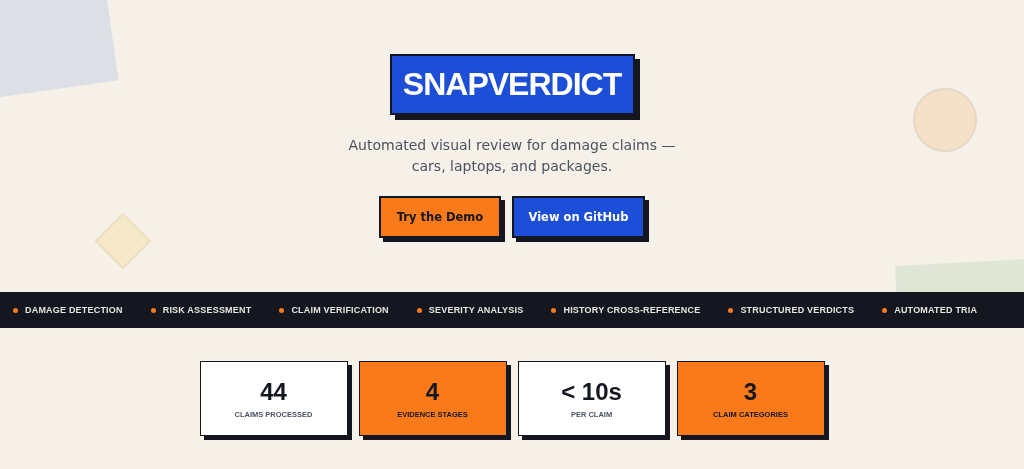 The width and height of the screenshot is (1024, 469). Describe the element at coordinates (797, 310) in the screenshot. I see `ticker-item: STRUCTURED VERDICTS` at that location.